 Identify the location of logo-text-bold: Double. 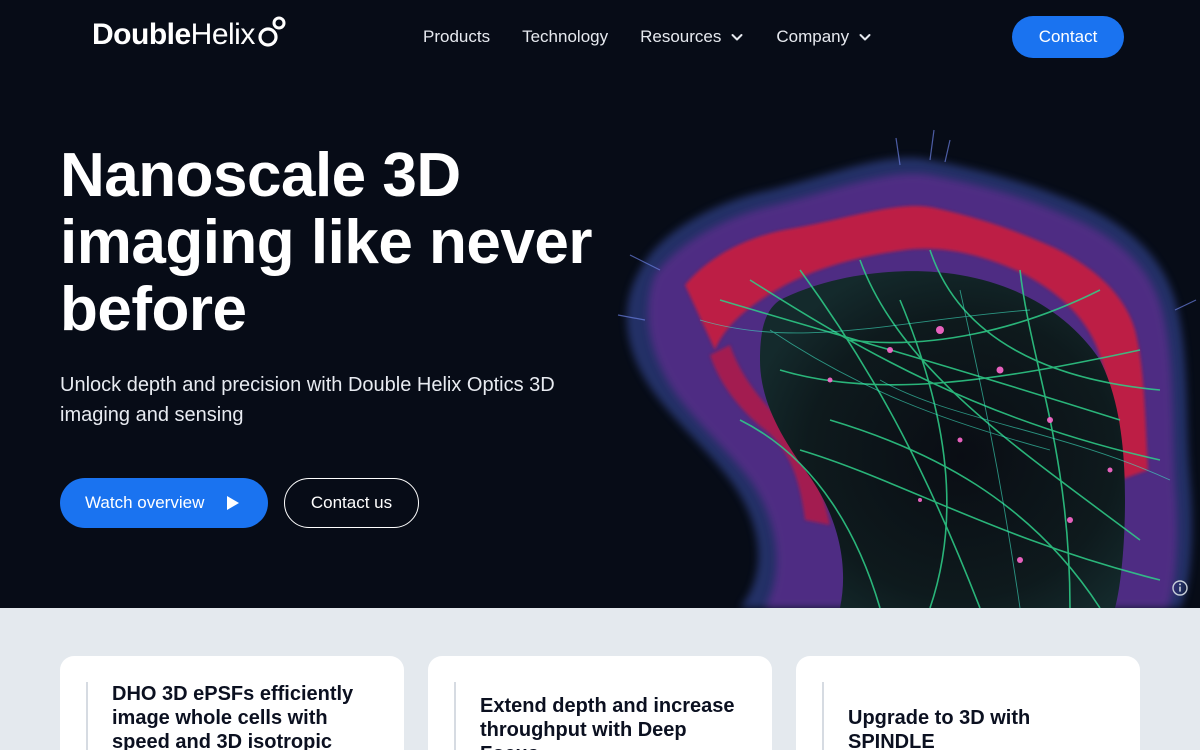
(141, 34).